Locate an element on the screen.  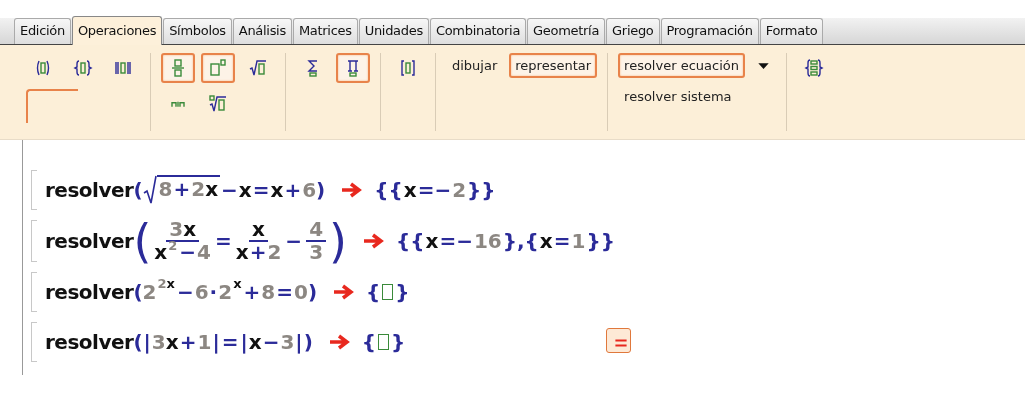
tab: Matrices is located at coordinates (325, 31).